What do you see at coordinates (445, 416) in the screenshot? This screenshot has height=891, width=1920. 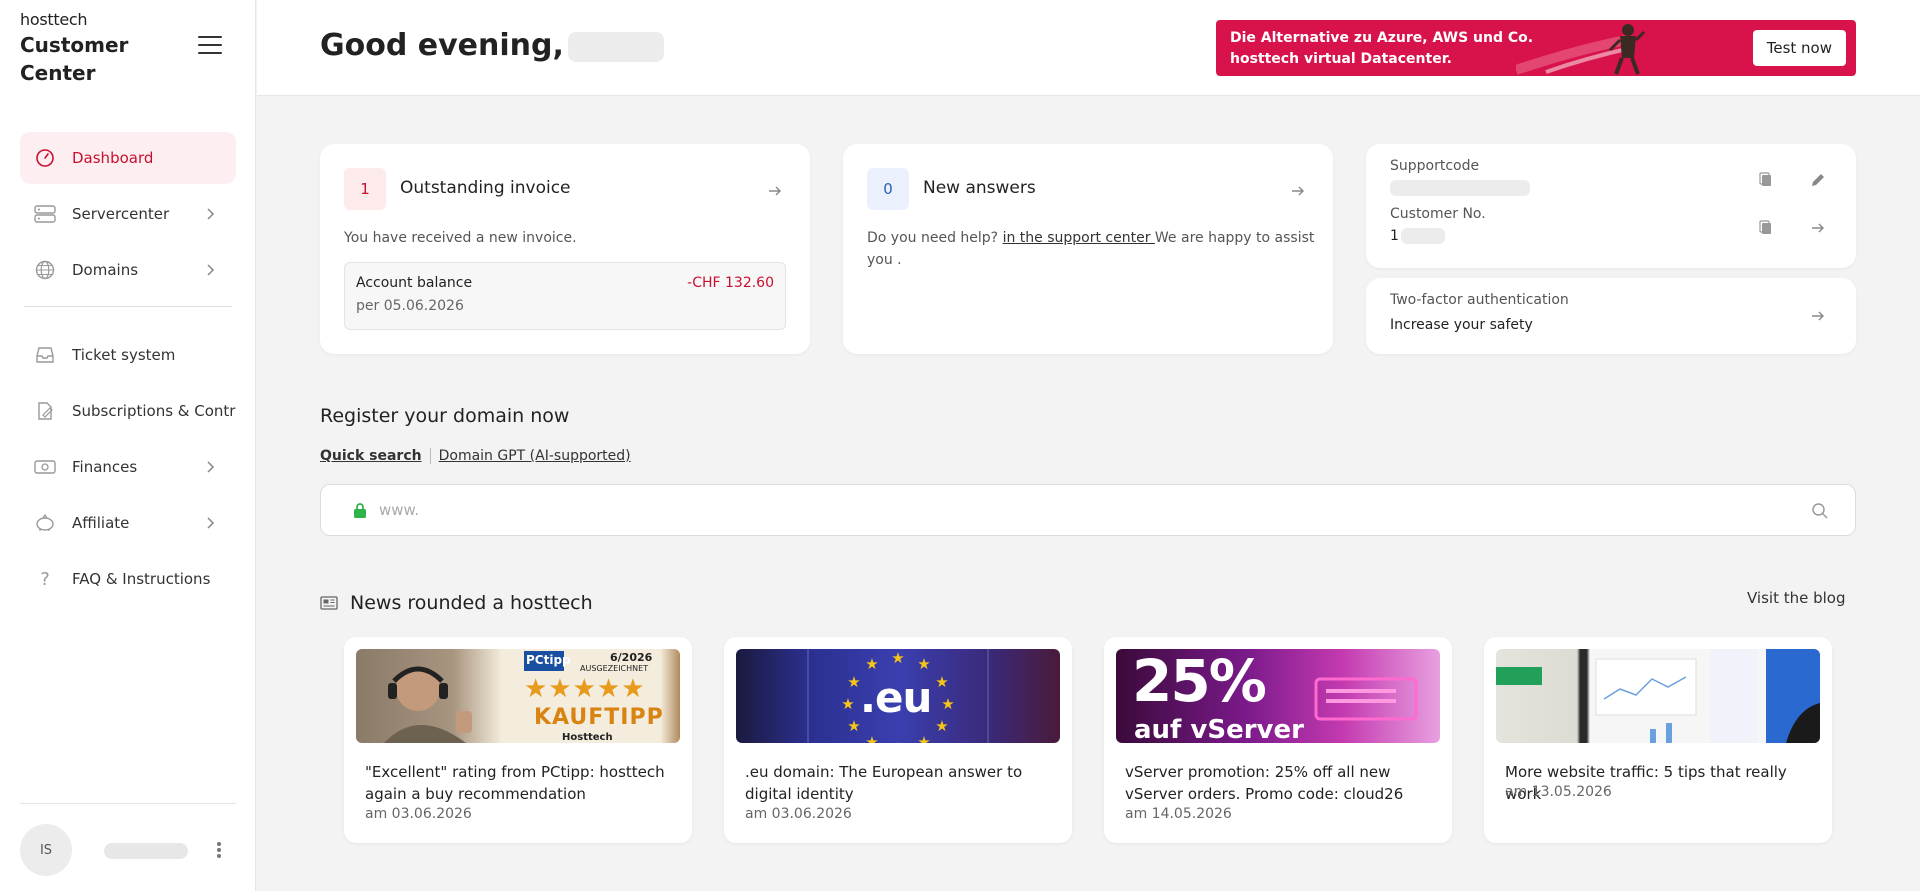 I see `domain-section-title: Register your domain now` at bounding box center [445, 416].